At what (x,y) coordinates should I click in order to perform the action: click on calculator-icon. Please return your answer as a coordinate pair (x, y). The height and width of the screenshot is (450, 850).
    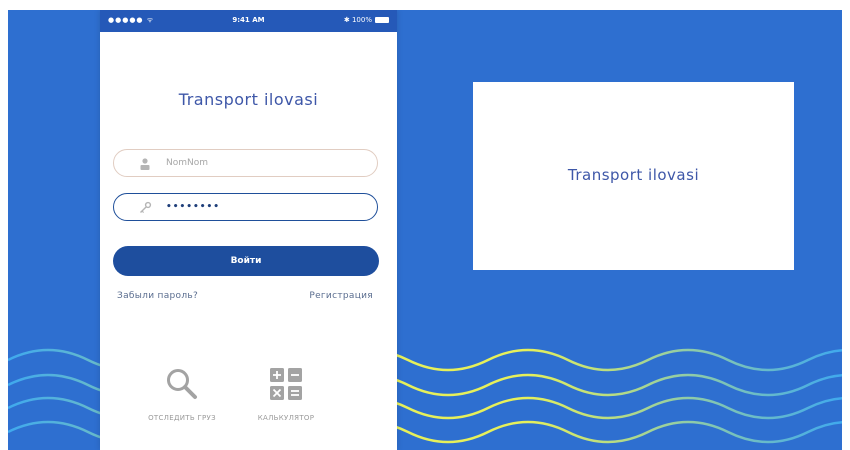
    Looking at the image, I should click on (286, 384).